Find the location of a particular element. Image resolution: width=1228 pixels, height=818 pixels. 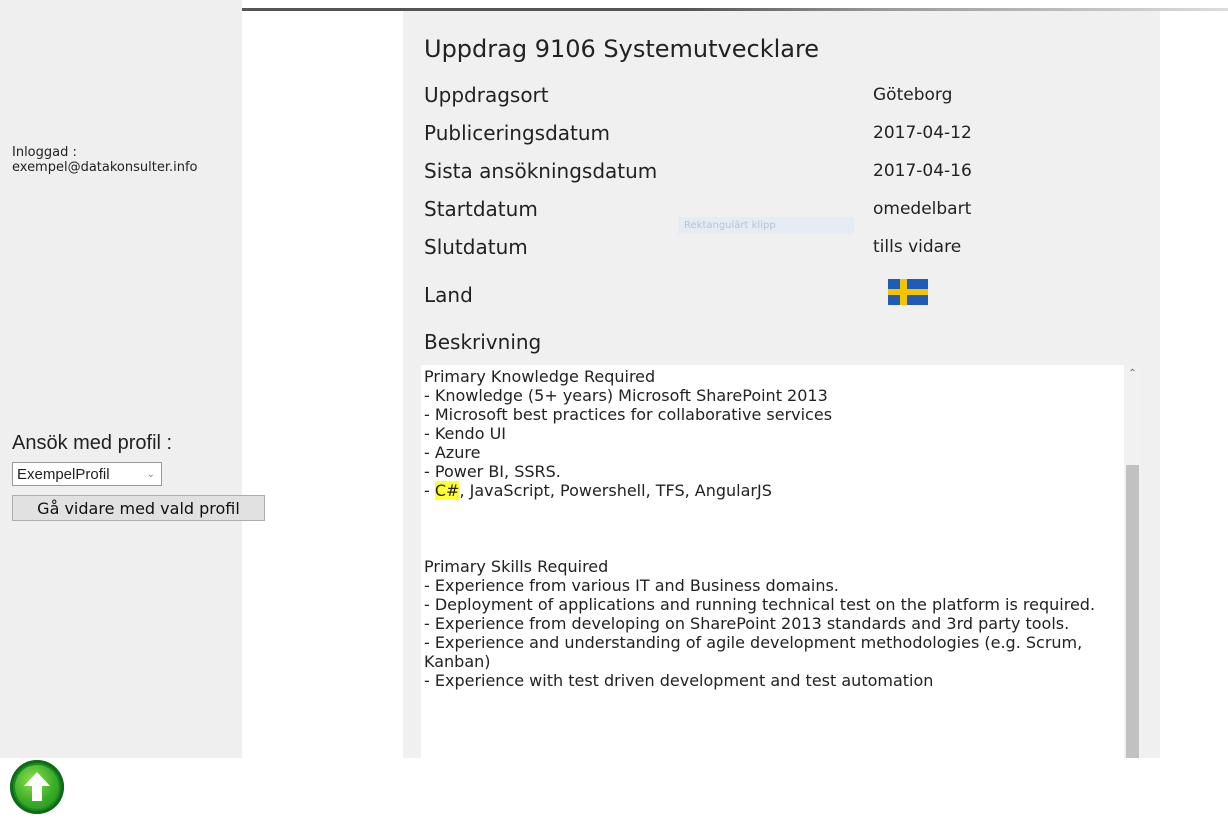

desc-line-rest: , JavaScript, Powershell, TFS, AngularJS is located at coordinates (615, 490).